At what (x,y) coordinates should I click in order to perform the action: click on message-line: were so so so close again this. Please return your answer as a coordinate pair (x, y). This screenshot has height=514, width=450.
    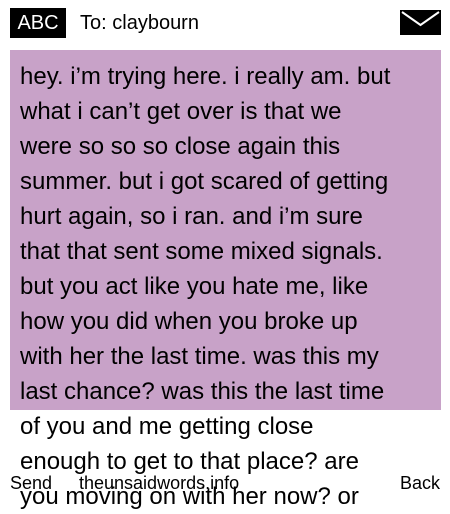
    Looking at the image, I should click on (180, 146).